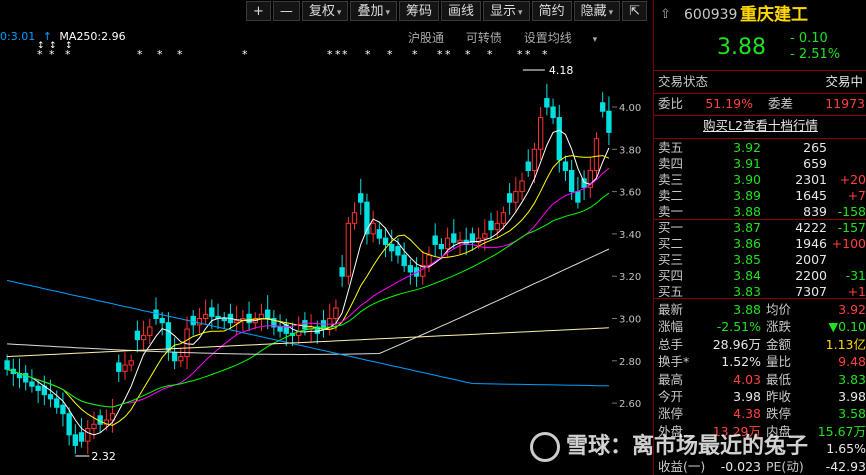 The image size is (866, 475). What do you see at coordinates (760, 276) in the screenshot?
I see `bids-level-row: 买四 3.84 2200 -31` at bounding box center [760, 276].